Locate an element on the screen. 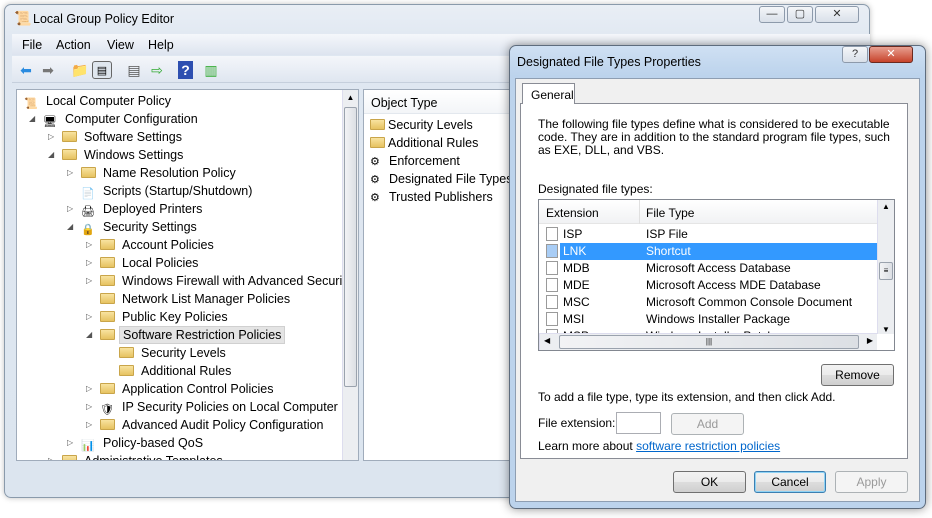 The width and height of the screenshot is (932, 518). file-extension-label: File extension: is located at coordinates (577, 423).